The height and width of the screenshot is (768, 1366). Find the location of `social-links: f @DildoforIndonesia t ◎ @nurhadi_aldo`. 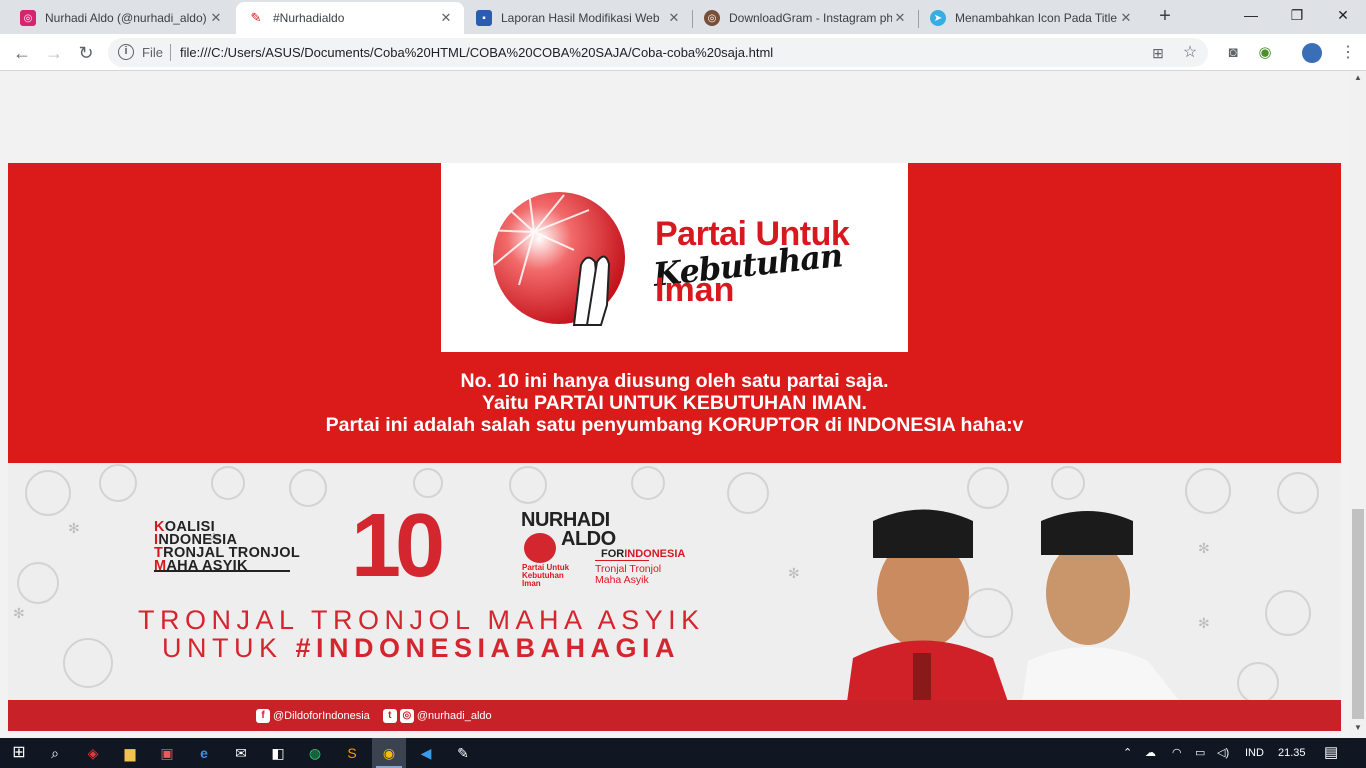

social-links: f @DildoforIndonesia t ◎ @nurhadi_aldo is located at coordinates (374, 716).